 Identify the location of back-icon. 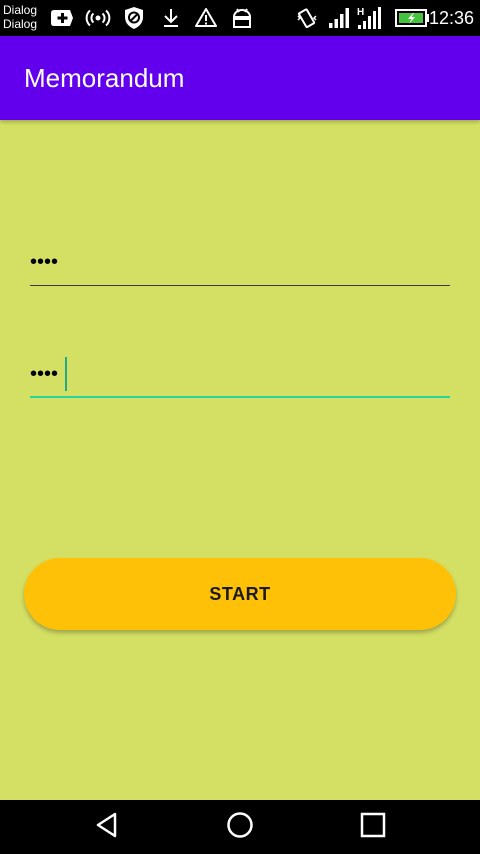
(107, 827).